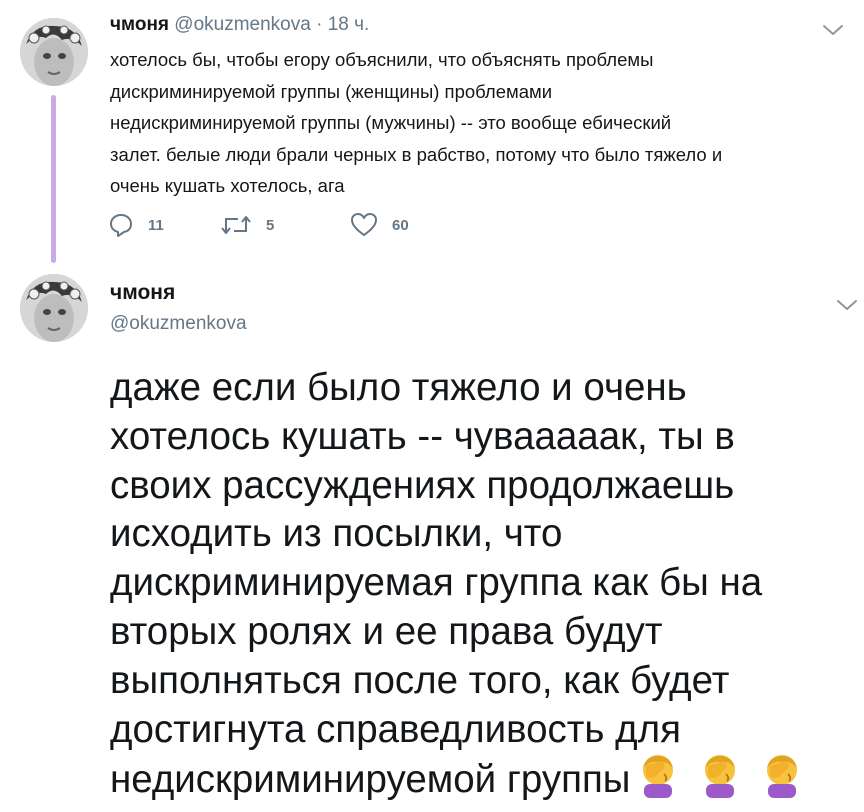 The height and width of the screenshot is (812, 864). Describe the element at coordinates (336, 534) in the screenshot. I see `tweet-text-line: исходить из посылки, что` at that location.